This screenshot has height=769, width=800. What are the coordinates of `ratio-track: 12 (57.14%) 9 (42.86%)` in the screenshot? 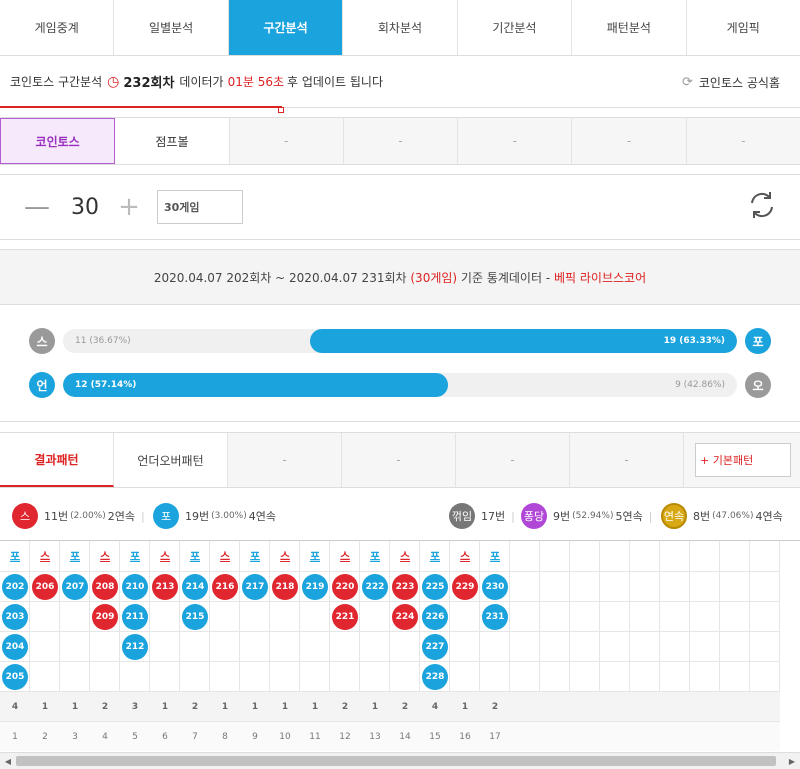 It's located at (400, 385).